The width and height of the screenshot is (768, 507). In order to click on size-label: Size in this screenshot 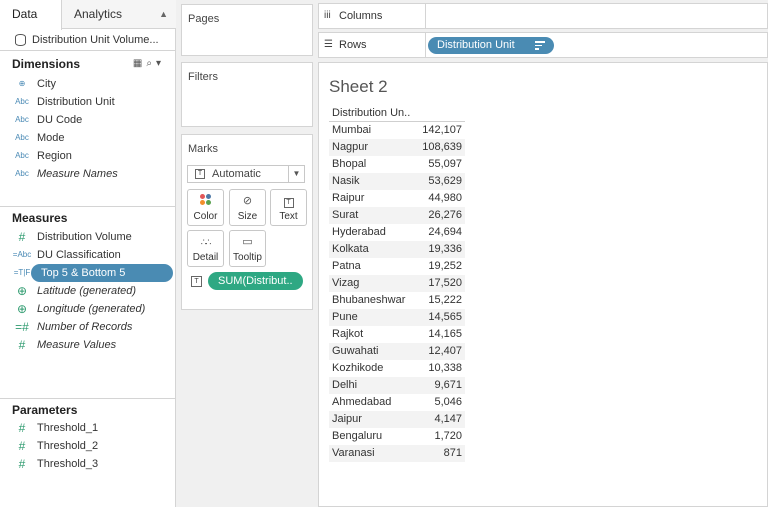, I will do `click(247, 216)`.